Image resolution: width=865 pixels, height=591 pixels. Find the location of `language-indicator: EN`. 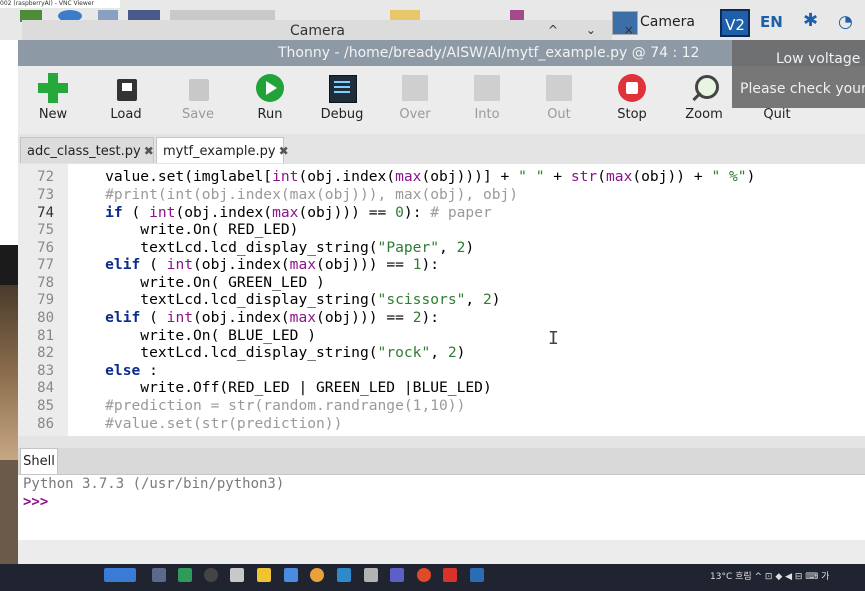

language-indicator: EN is located at coordinates (771, 22).